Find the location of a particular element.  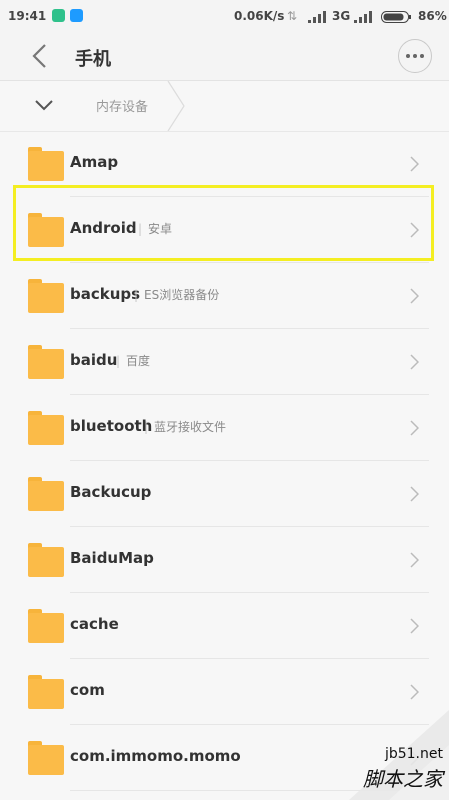

status-battery: 86% is located at coordinates (432, 16).